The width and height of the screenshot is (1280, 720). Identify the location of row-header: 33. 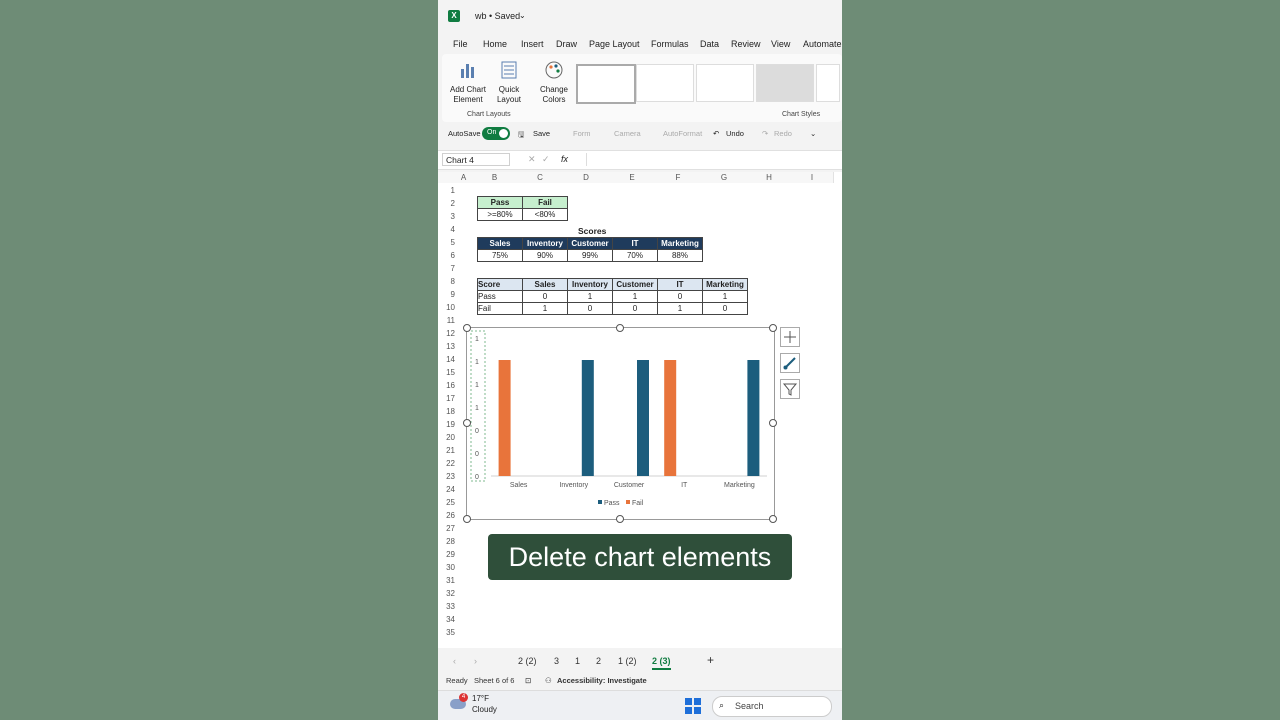
(446, 606).